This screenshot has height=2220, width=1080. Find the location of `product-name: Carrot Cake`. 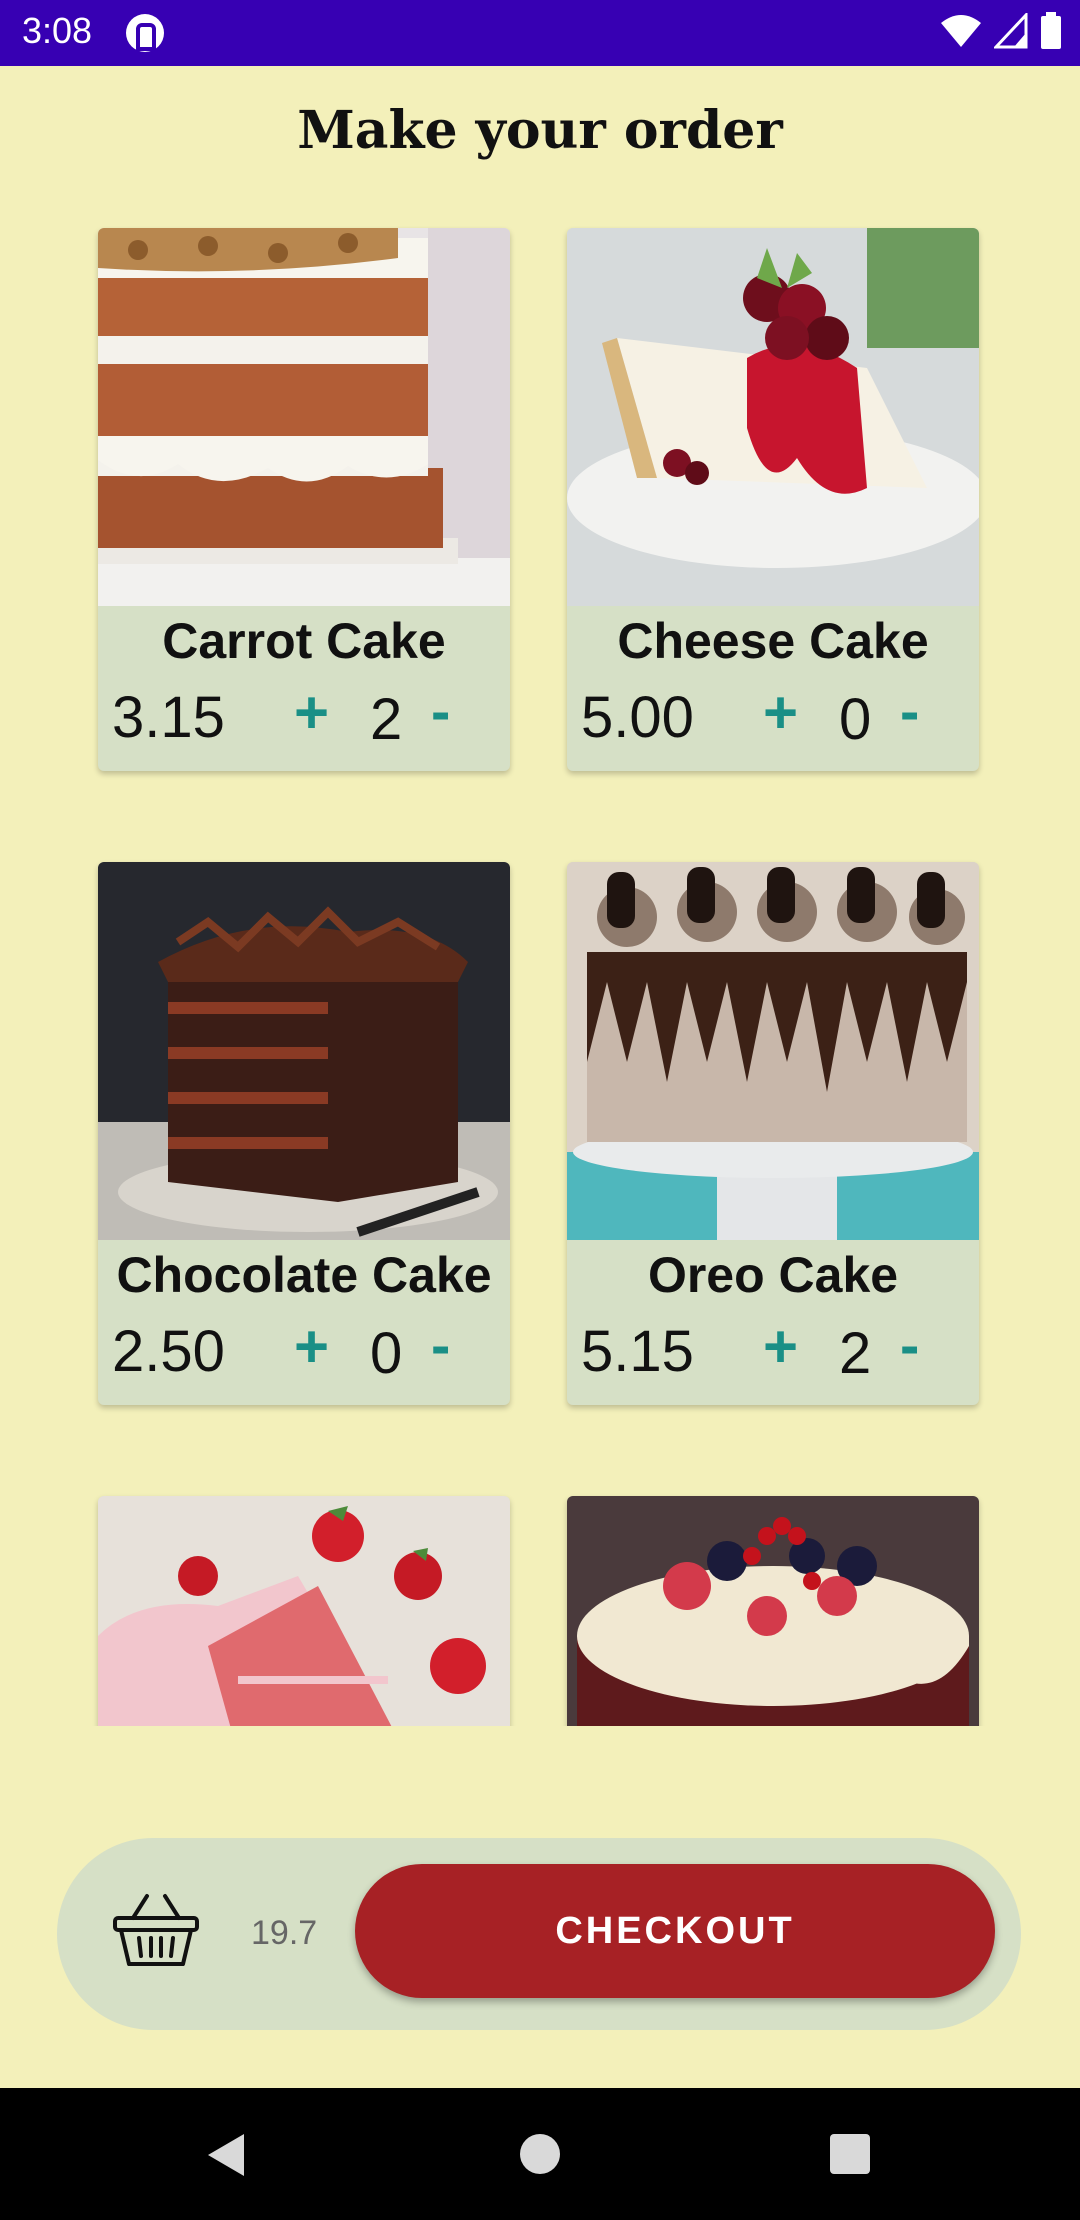

product-name: Carrot Cake is located at coordinates (304, 641).